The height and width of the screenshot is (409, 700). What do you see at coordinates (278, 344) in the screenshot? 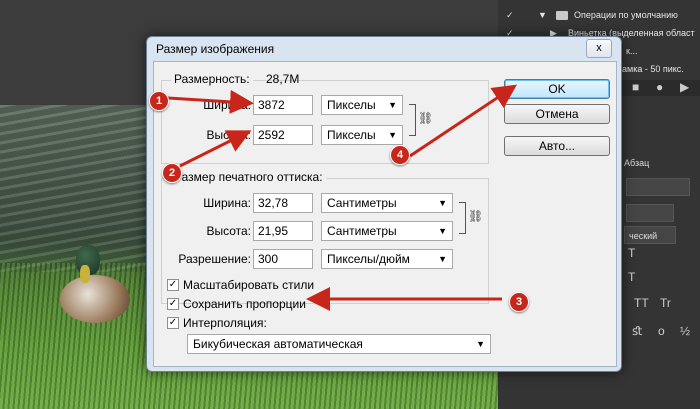
I see `select-value: Бикубическая автоматическая` at bounding box center [278, 344].